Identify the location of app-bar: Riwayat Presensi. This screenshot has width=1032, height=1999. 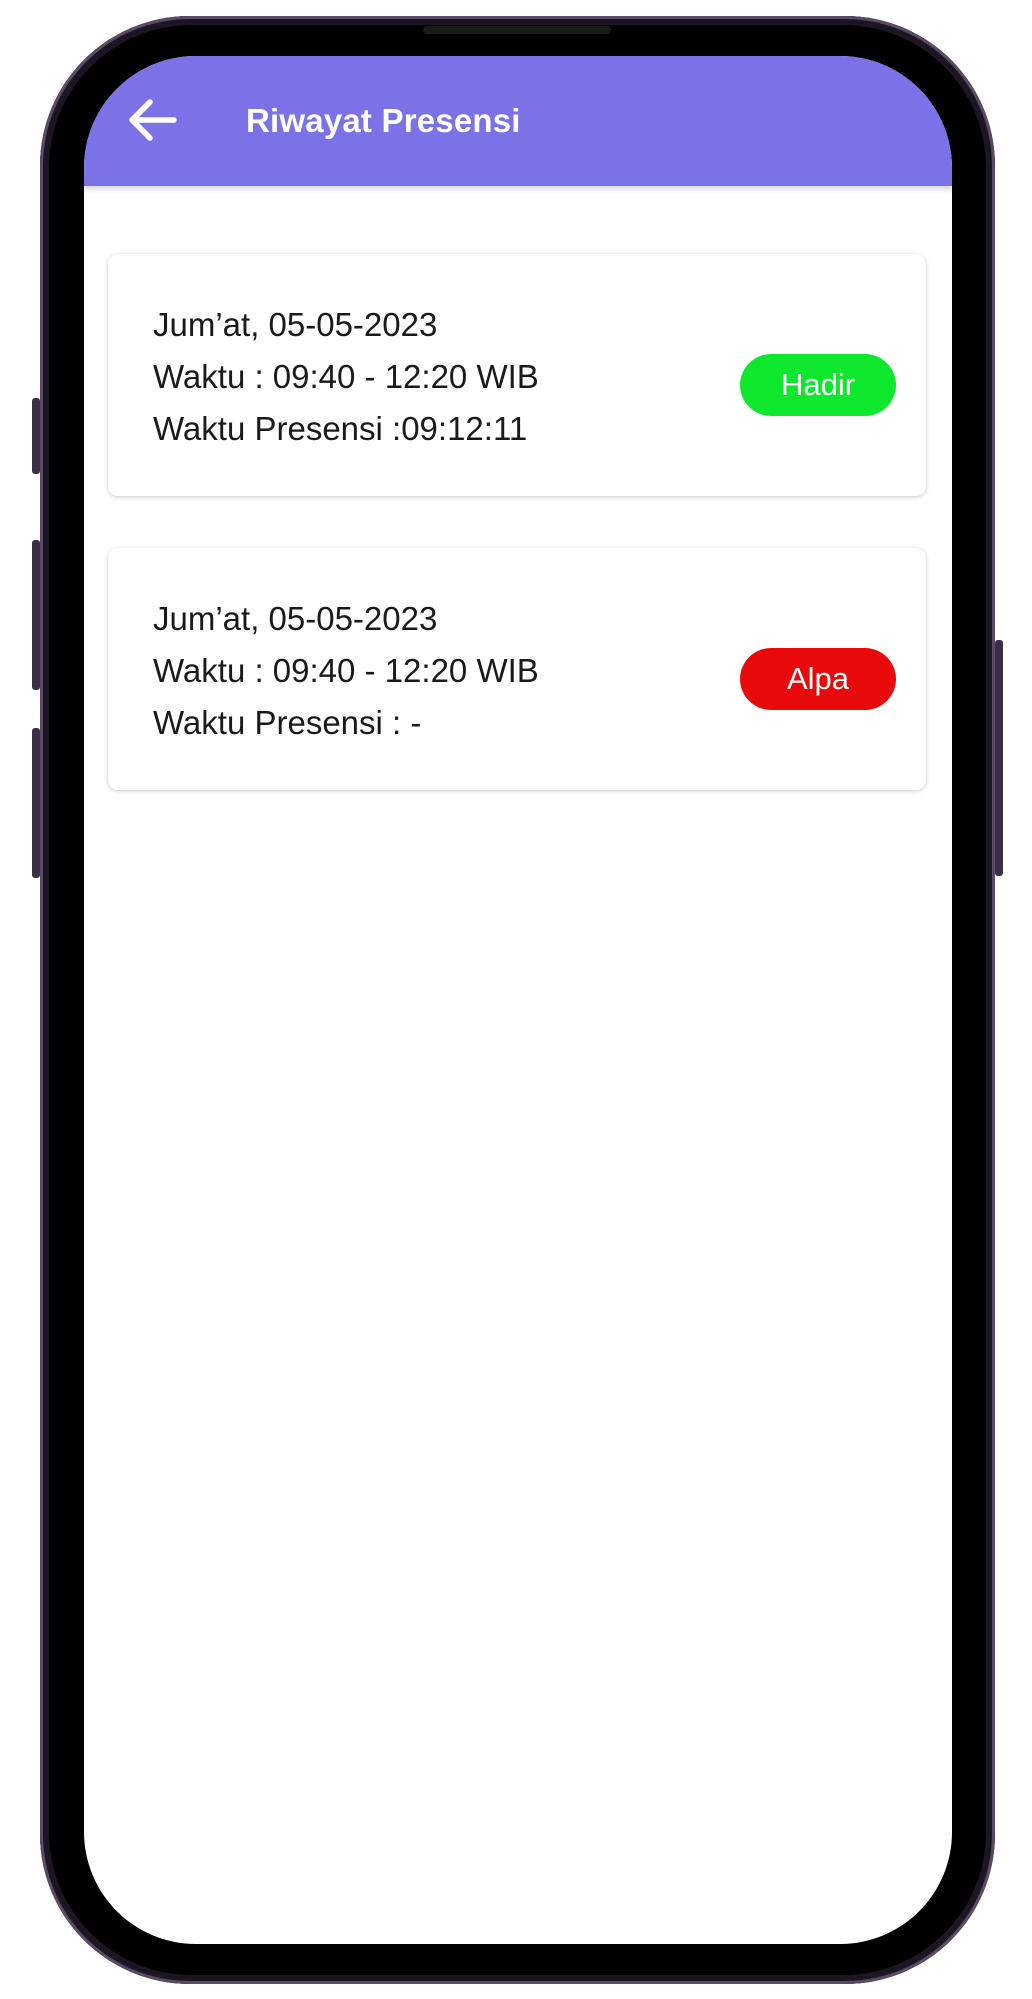
(518, 121).